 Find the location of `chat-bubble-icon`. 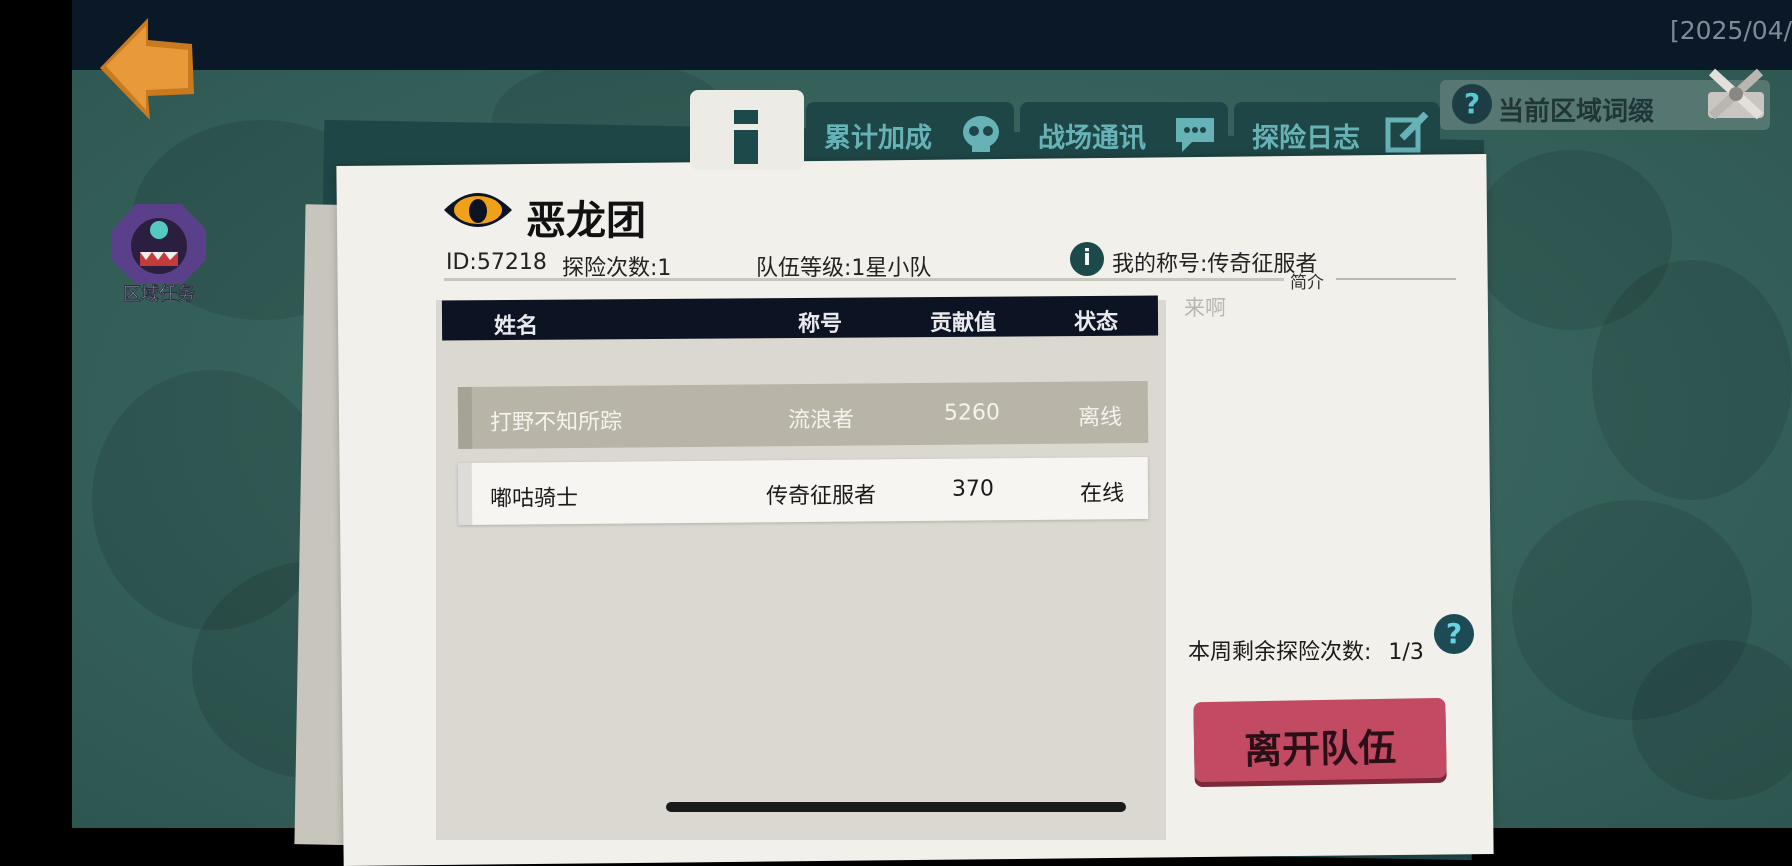

chat-bubble-icon is located at coordinates (1195, 135).